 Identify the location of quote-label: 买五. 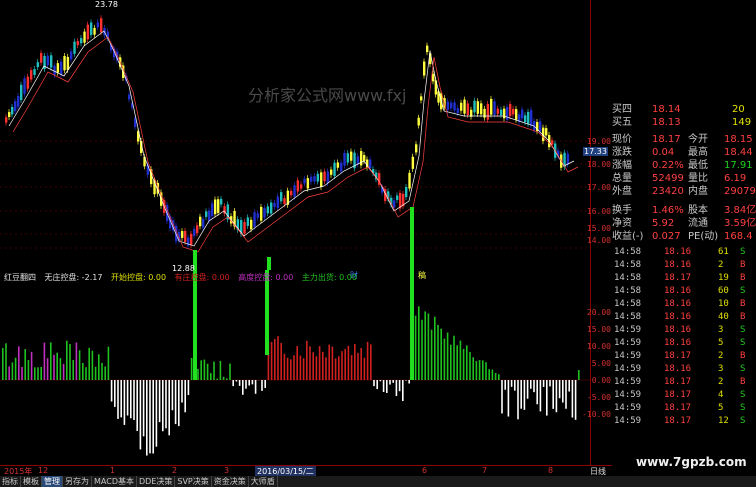
(622, 122).